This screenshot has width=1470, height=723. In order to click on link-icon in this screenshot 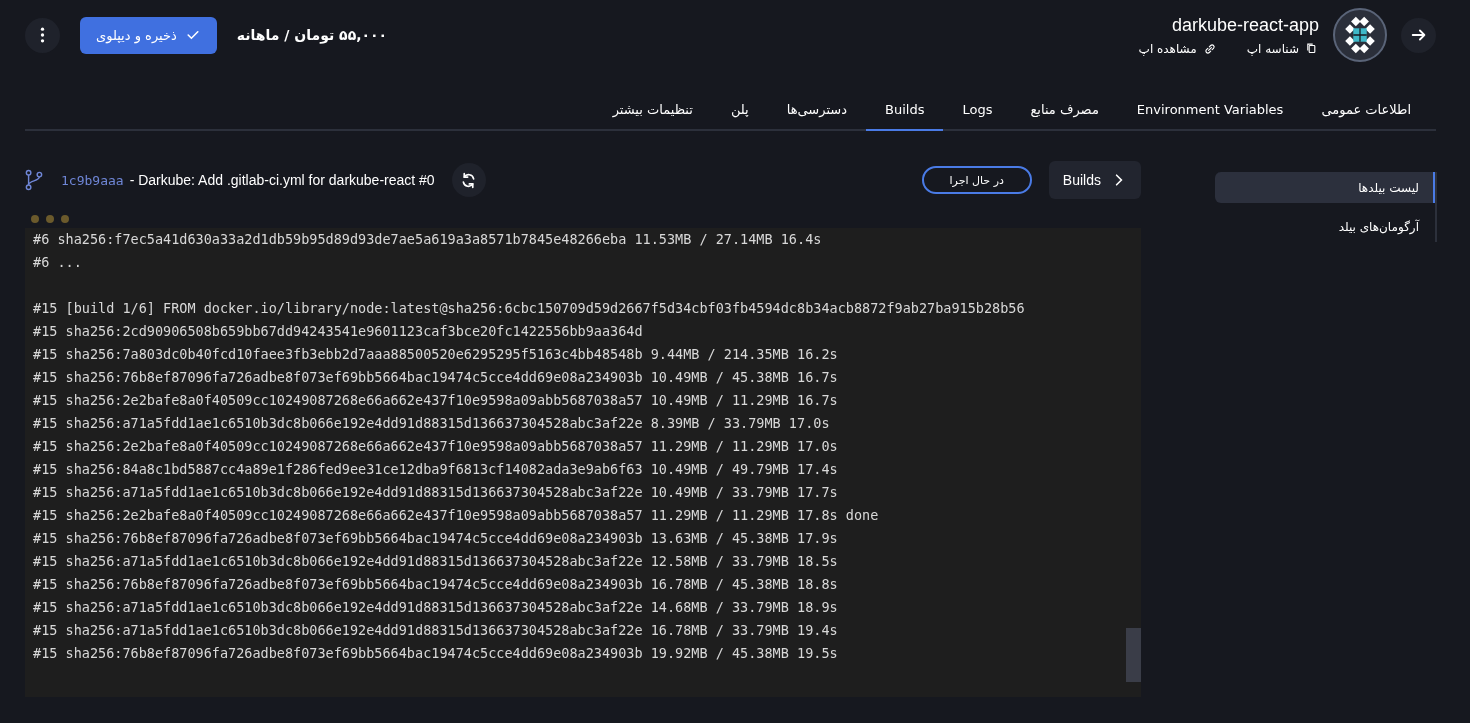, I will do `click(1209, 48)`.